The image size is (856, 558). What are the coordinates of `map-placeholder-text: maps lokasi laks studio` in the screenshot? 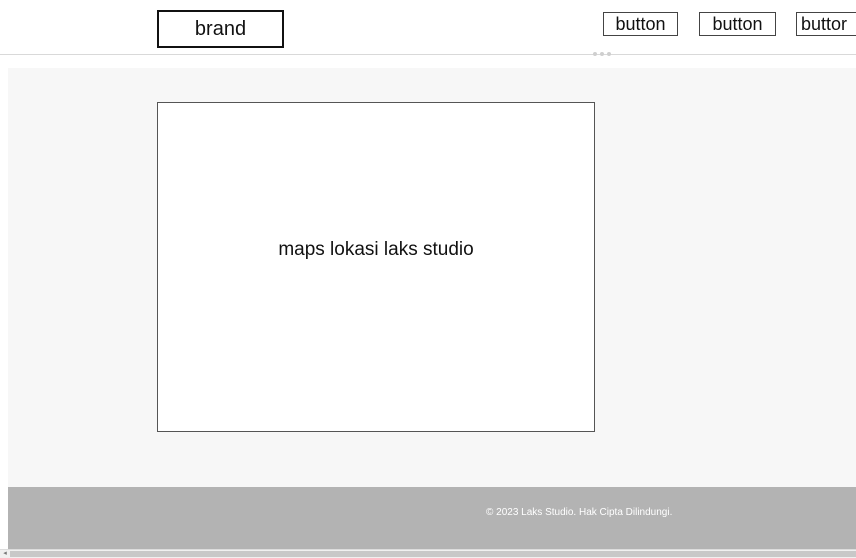 It's located at (376, 249).